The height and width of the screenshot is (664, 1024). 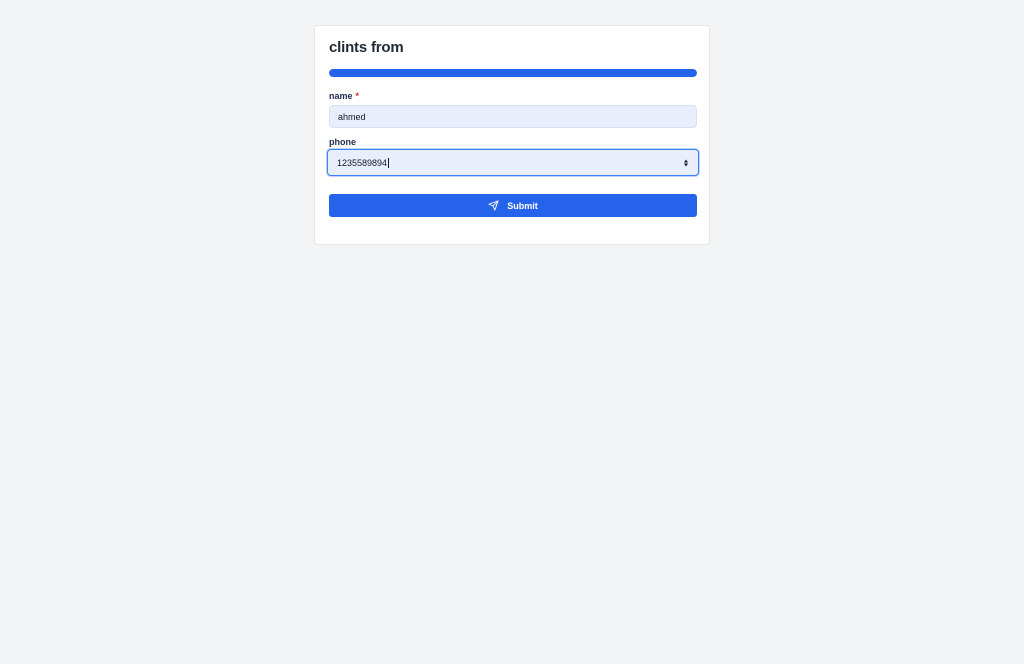 I want to click on phone-input-value: 1235589894, so click(x=362, y=162).